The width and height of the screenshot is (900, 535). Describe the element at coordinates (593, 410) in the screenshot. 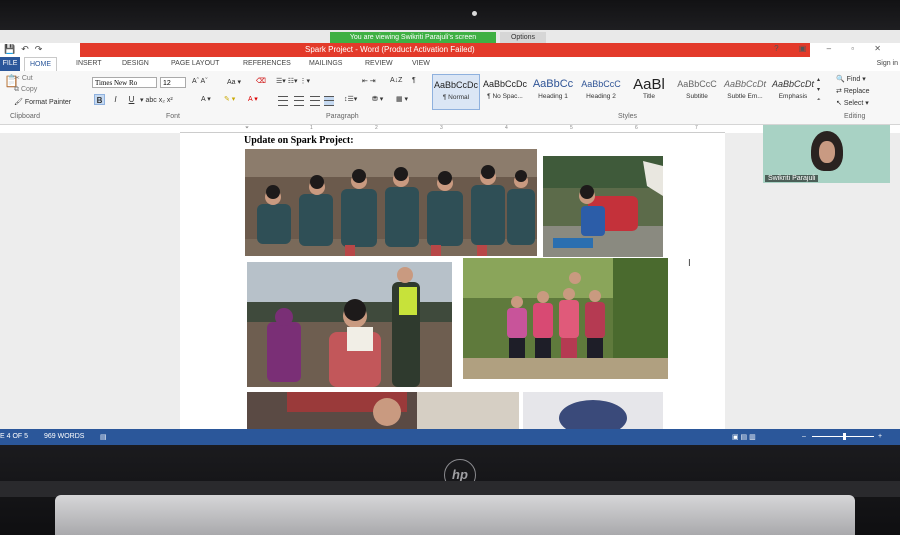

I see `photo-partial-bottom-right` at that location.